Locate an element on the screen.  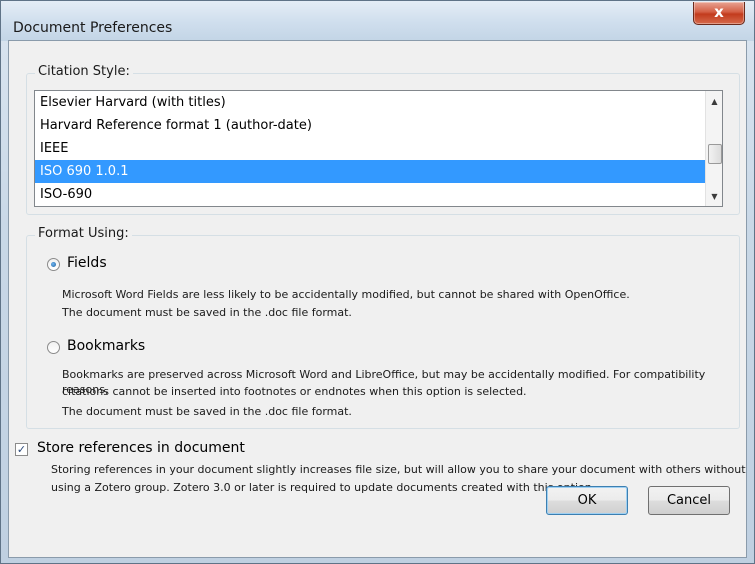
scroll-up-icon: ▲ is located at coordinates (714, 101).